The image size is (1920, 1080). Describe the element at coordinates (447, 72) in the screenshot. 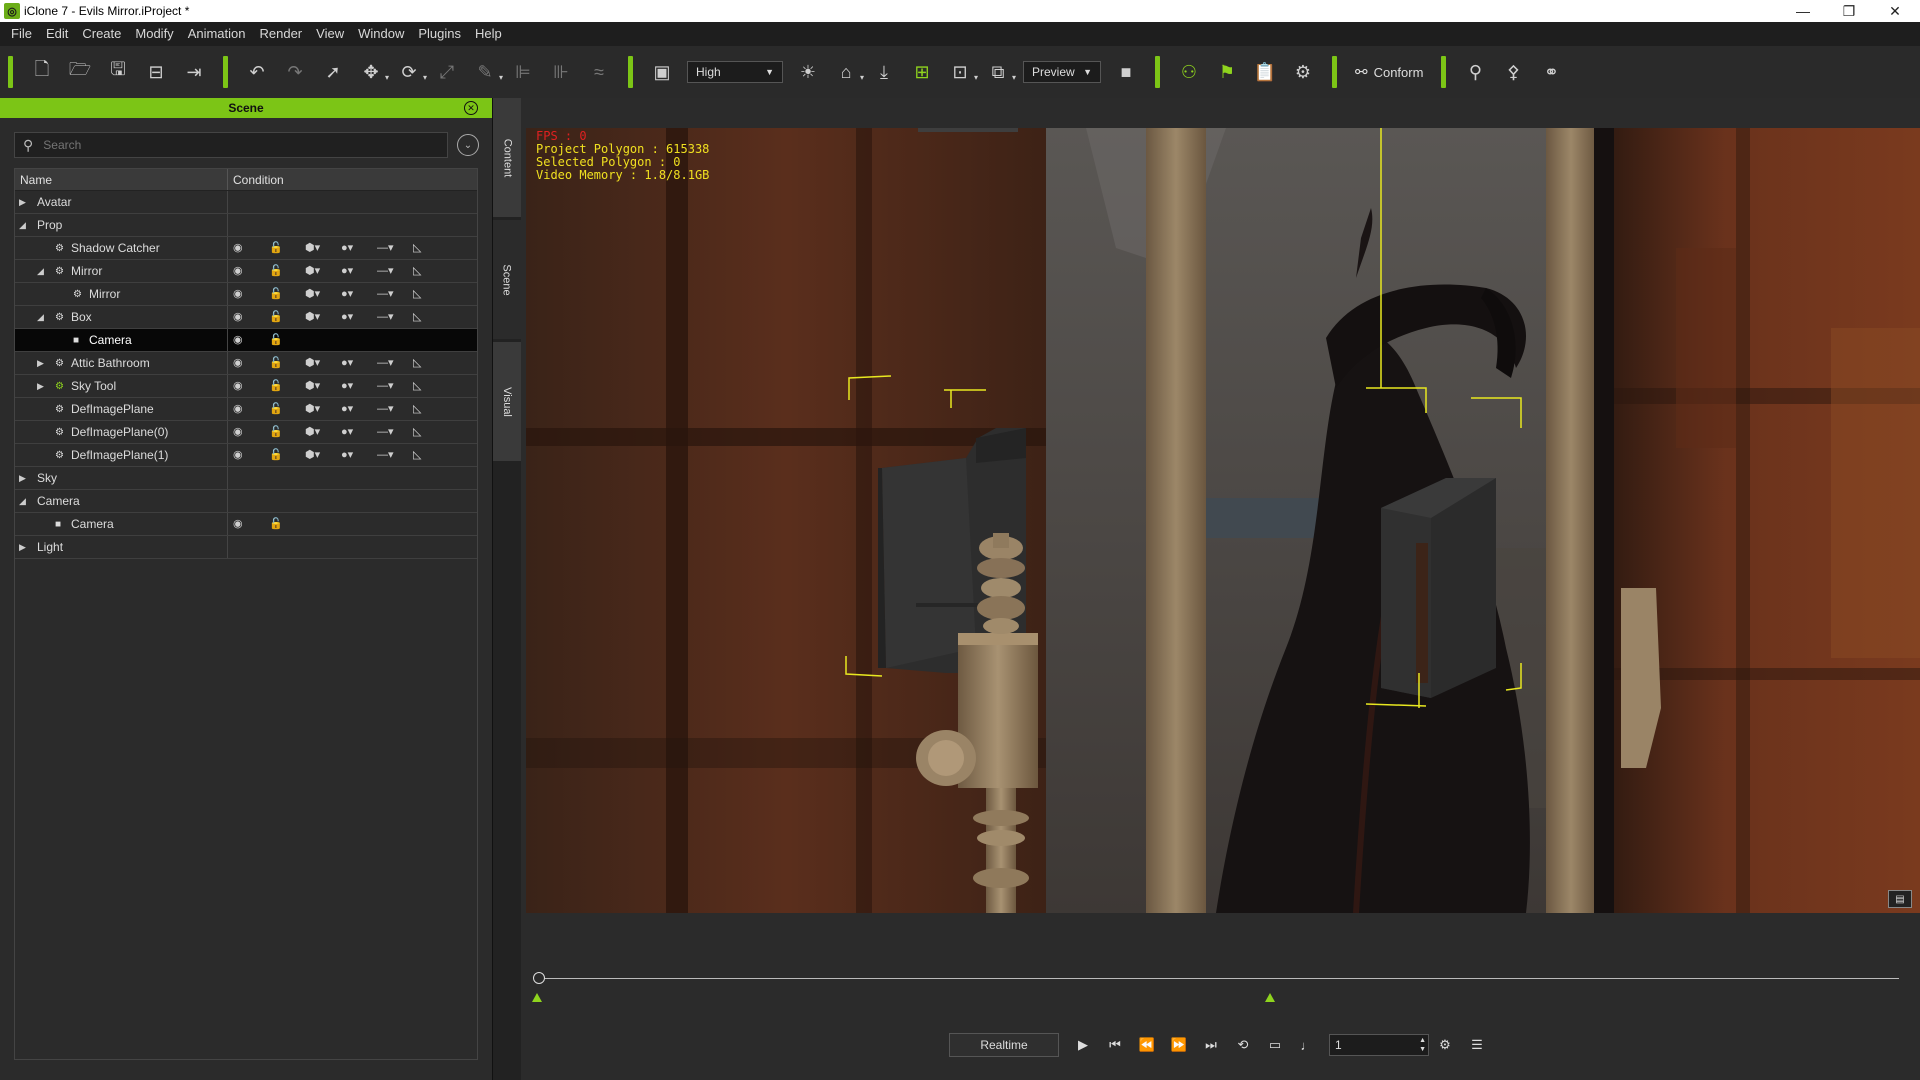

I see `scale-icon: ⤢` at that location.